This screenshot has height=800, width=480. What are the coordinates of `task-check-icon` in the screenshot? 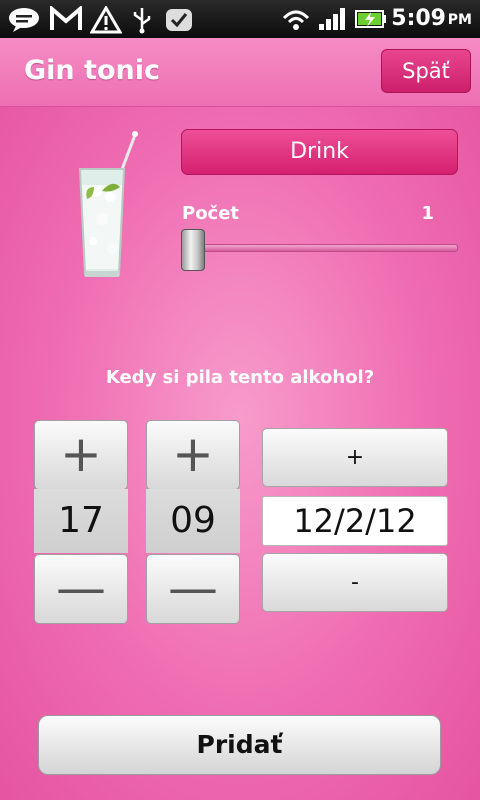 It's located at (179, 20).